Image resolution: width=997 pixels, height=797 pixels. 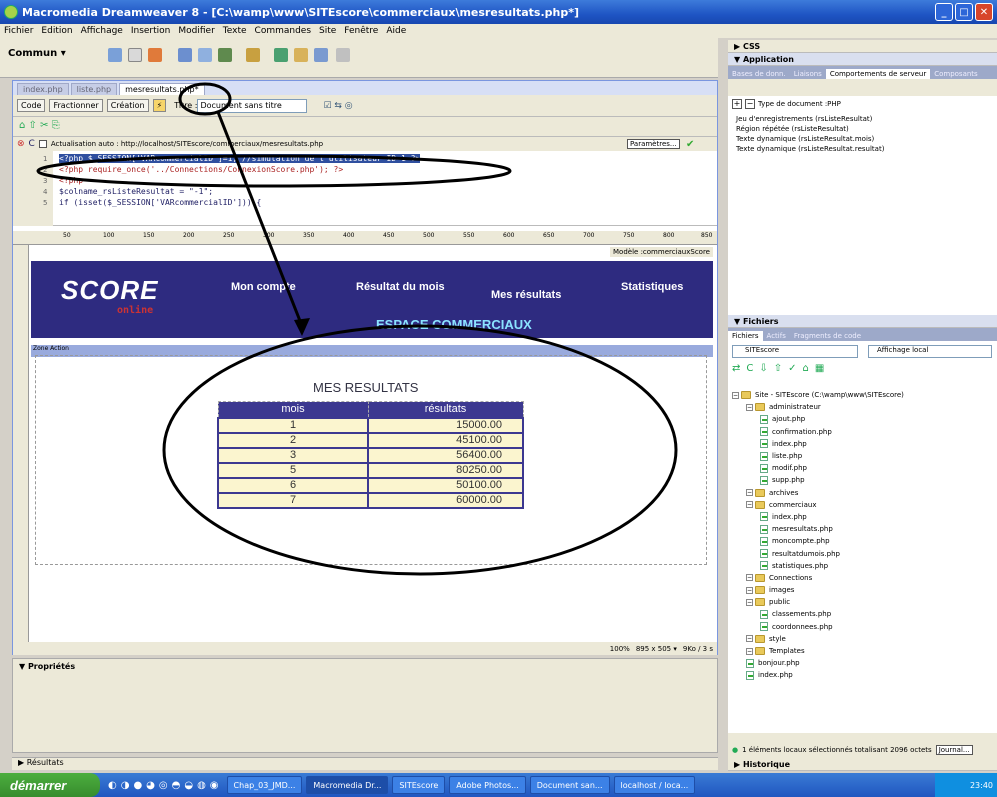 What do you see at coordinates (818, 505) in the screenshot?
I see `tree-folder: − commerciaux` at bounding box center [818, 505].